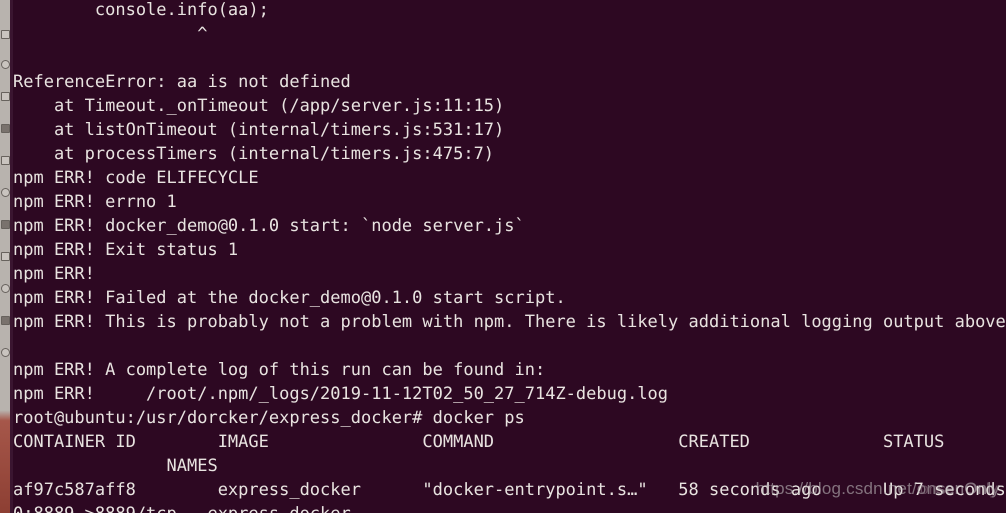  What do you see at coordinates (11, 256) in the screenshot?
I see `window-left-border` at bounding box center [11, 256].